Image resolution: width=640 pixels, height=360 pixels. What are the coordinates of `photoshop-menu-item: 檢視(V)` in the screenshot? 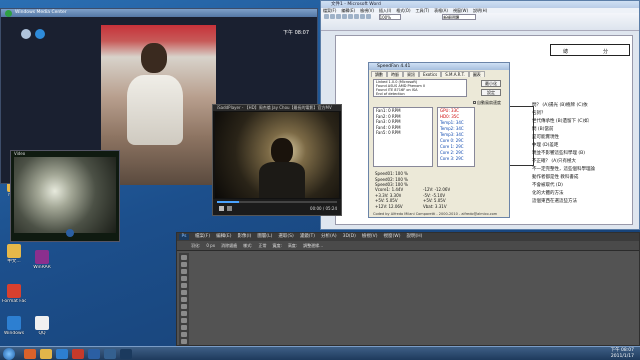 It's located at (370, 236).